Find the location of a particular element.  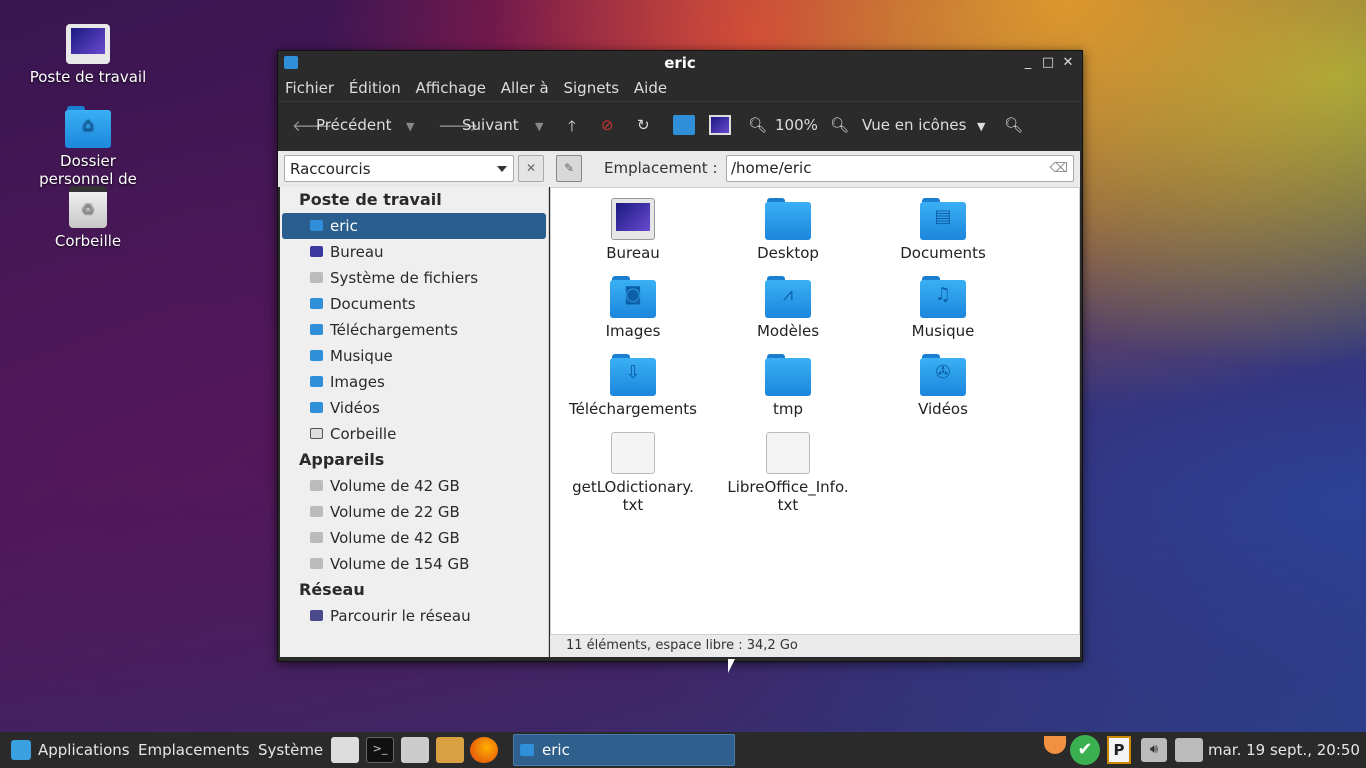

system-menu: Système is located at coordinates (290, 750).